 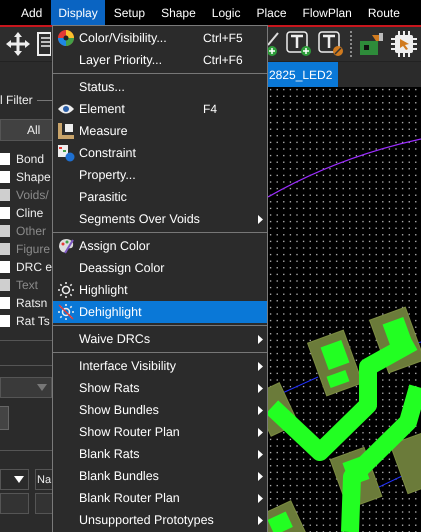 What do you see at coordinates (18, 44) in the screenshot?
I see `move-arrows-icon` at bounding box center [18, 44].